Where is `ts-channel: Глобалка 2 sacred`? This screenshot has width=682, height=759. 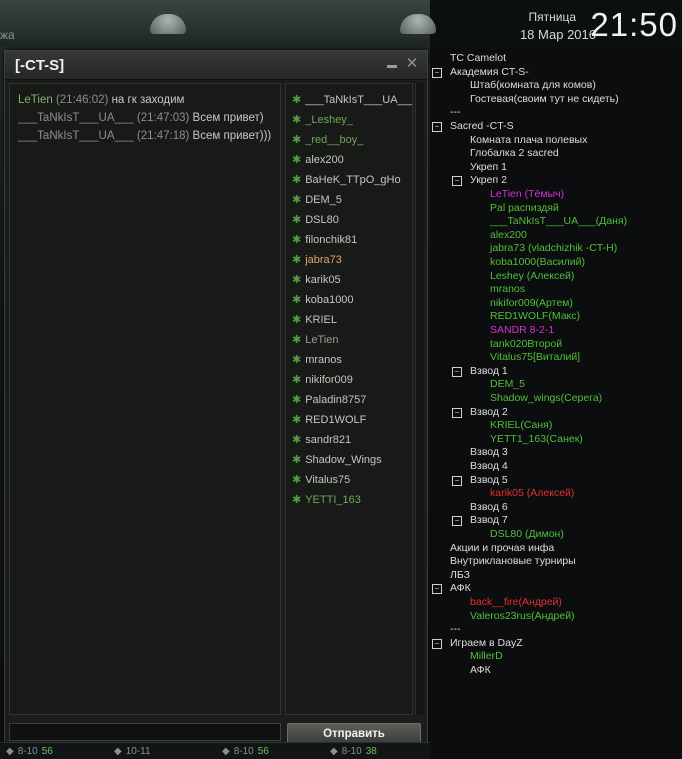
ts-channel: Глобалка 2 sacred is located at coordinates (556, 153).